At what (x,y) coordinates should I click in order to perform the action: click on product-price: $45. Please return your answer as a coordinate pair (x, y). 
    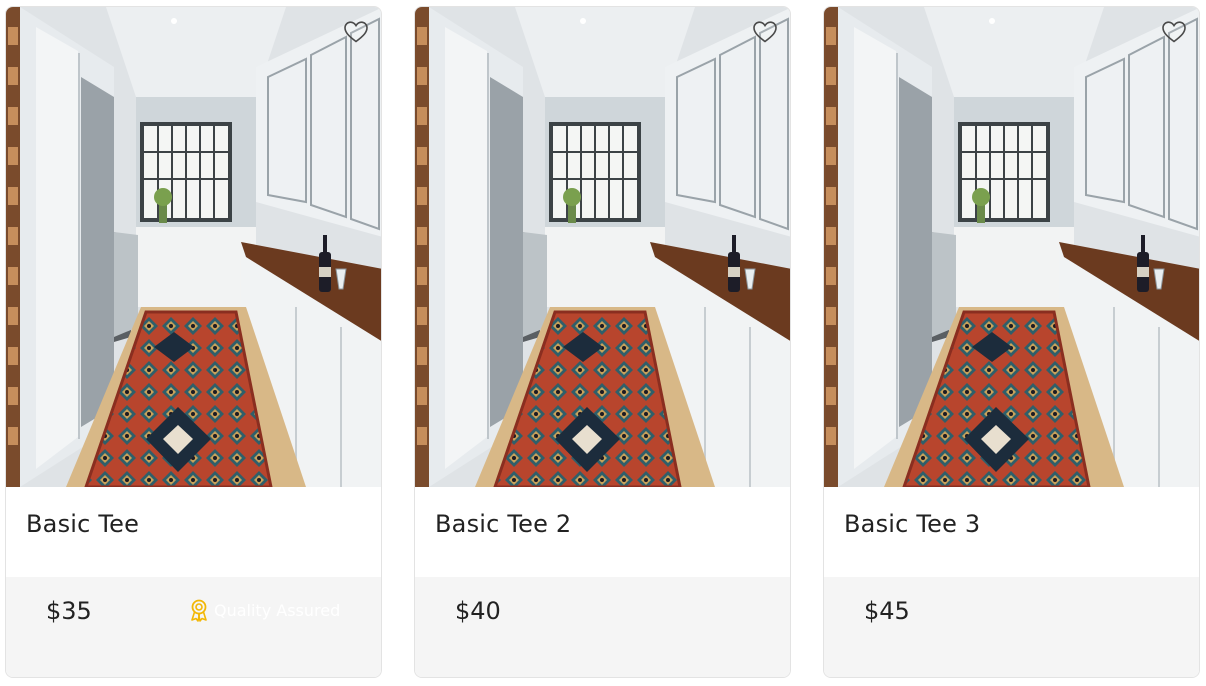
    Looking at the image, I should click on (887, 611).